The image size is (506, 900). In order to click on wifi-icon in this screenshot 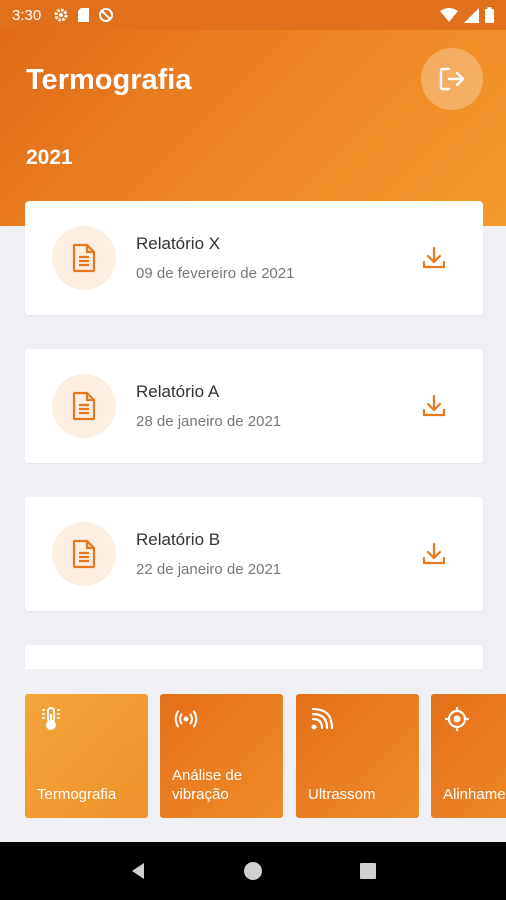, I will do `click(449, 14)`.